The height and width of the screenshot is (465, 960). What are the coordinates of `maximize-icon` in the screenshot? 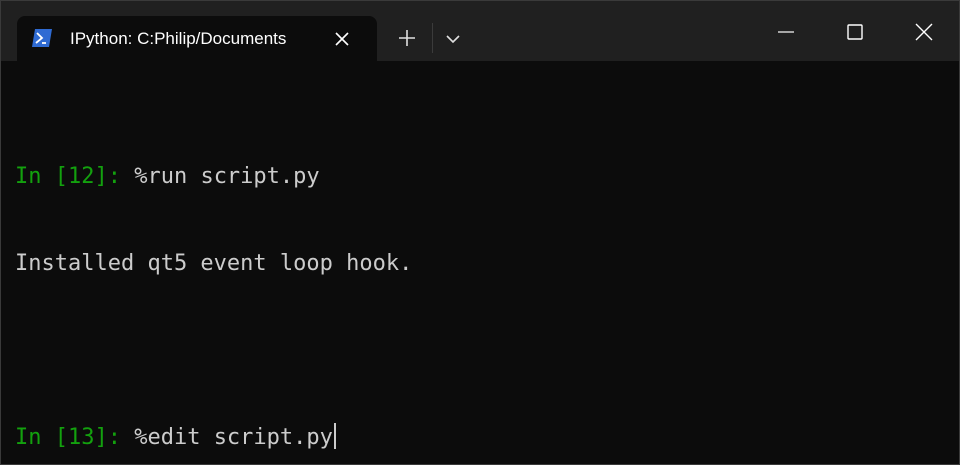 It's located at (855, 32).